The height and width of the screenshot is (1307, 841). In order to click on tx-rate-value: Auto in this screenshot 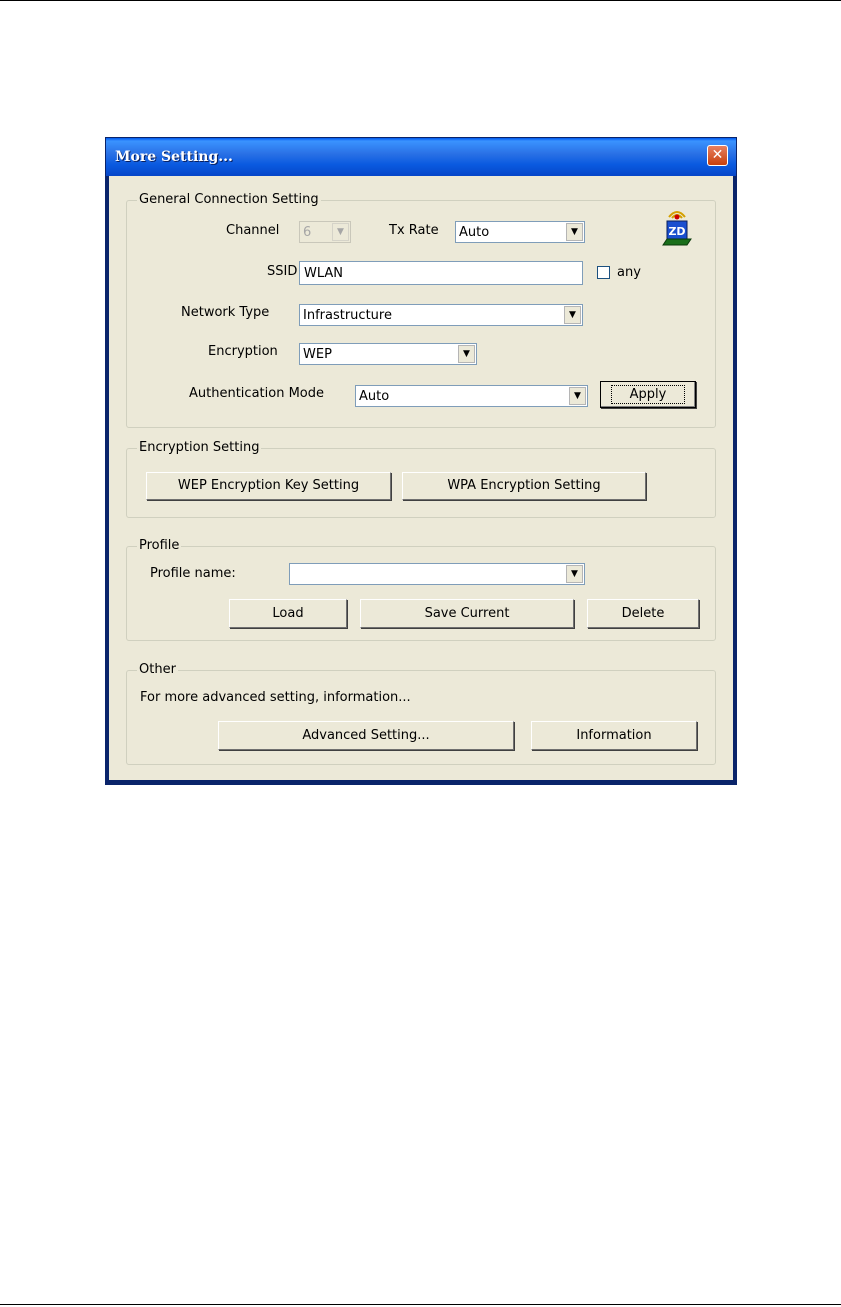, I will do `click(474, 232)`.